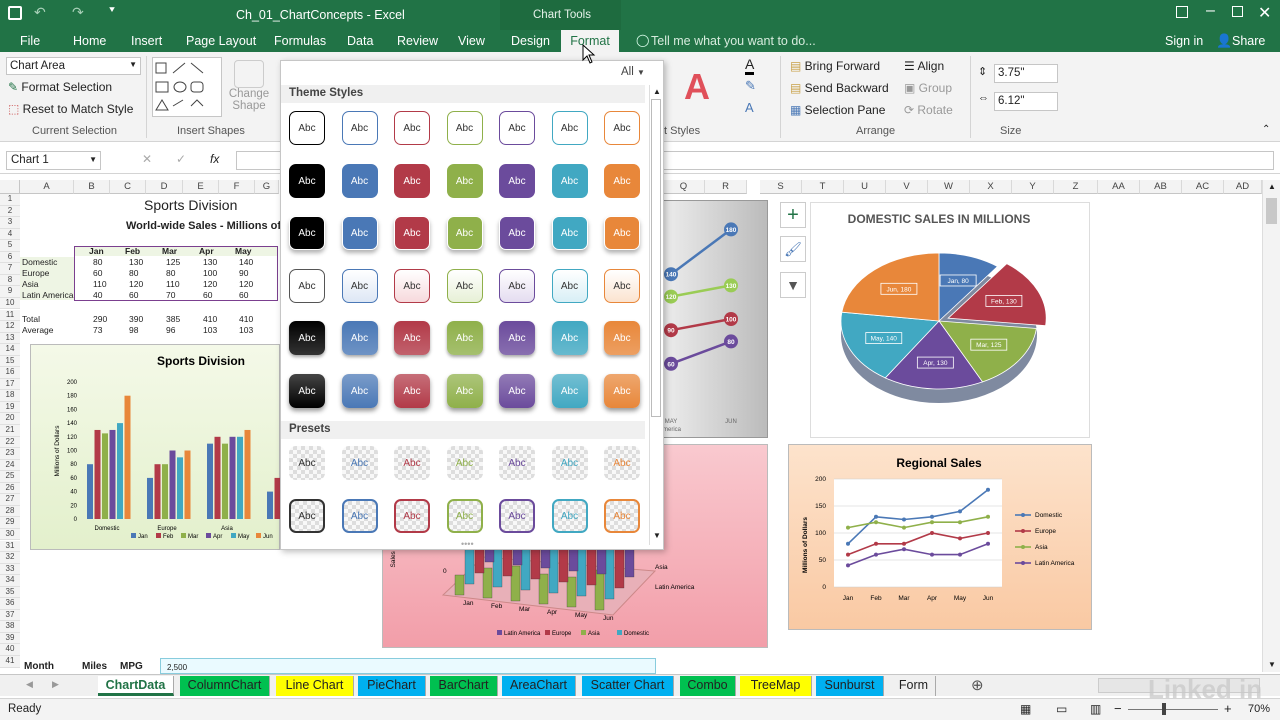 This screenshot has width=1280, height=720. What do you see at coordinates (928, 88) in the screenshot?
I see `group-button: ▣ Group` at bounding box center [928, 88].